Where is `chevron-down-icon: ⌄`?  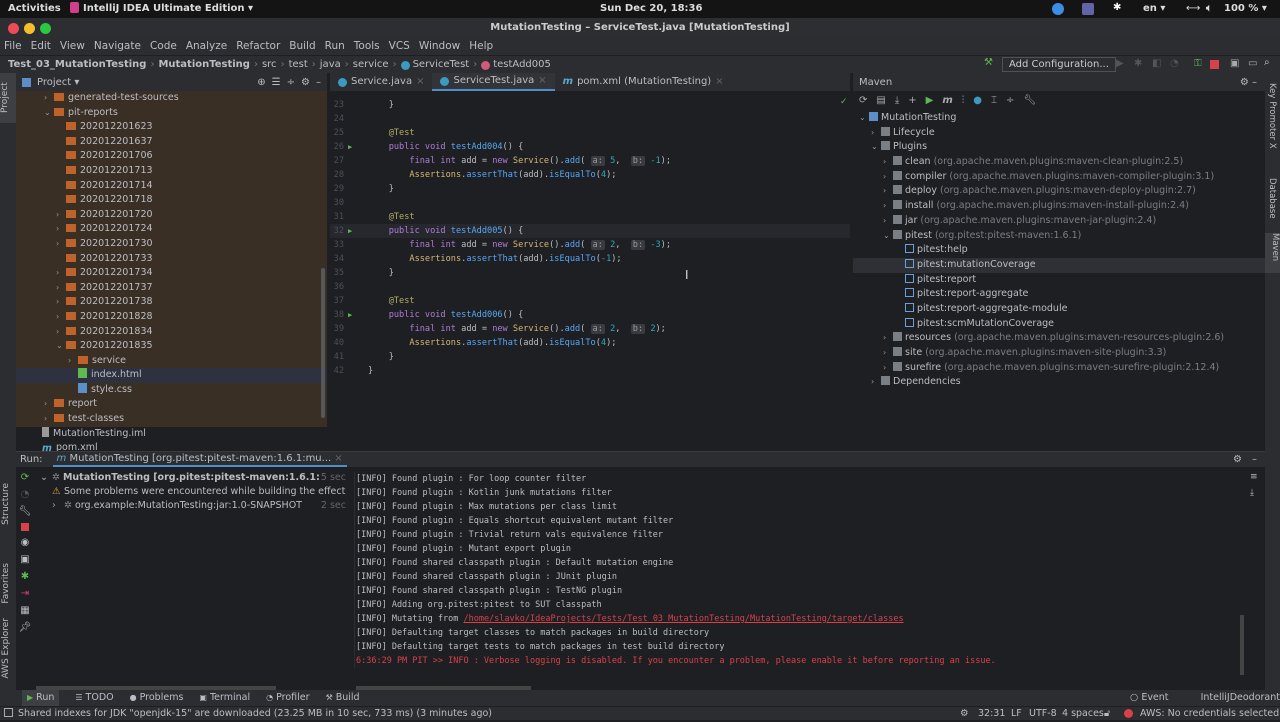 chevron-down-icon: ⌄ is located at coordinates (864, 118).